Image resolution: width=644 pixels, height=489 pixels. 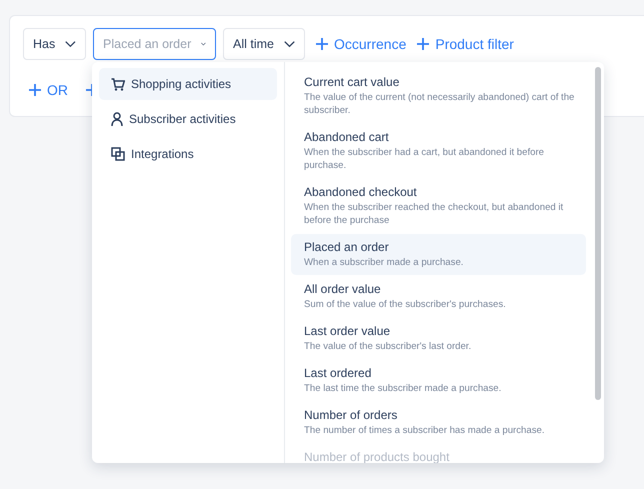 I want to click on event-option: All order value Sum of the value of the subscriber's purchases., so click(x=438, y=296).